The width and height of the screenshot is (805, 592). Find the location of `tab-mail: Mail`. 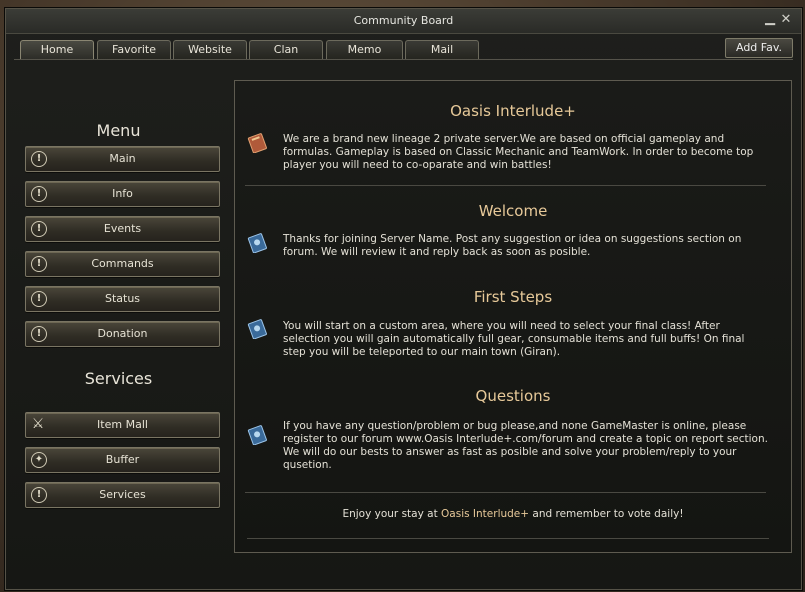

tab-mail: Mail is located at coordinates (442, 49).